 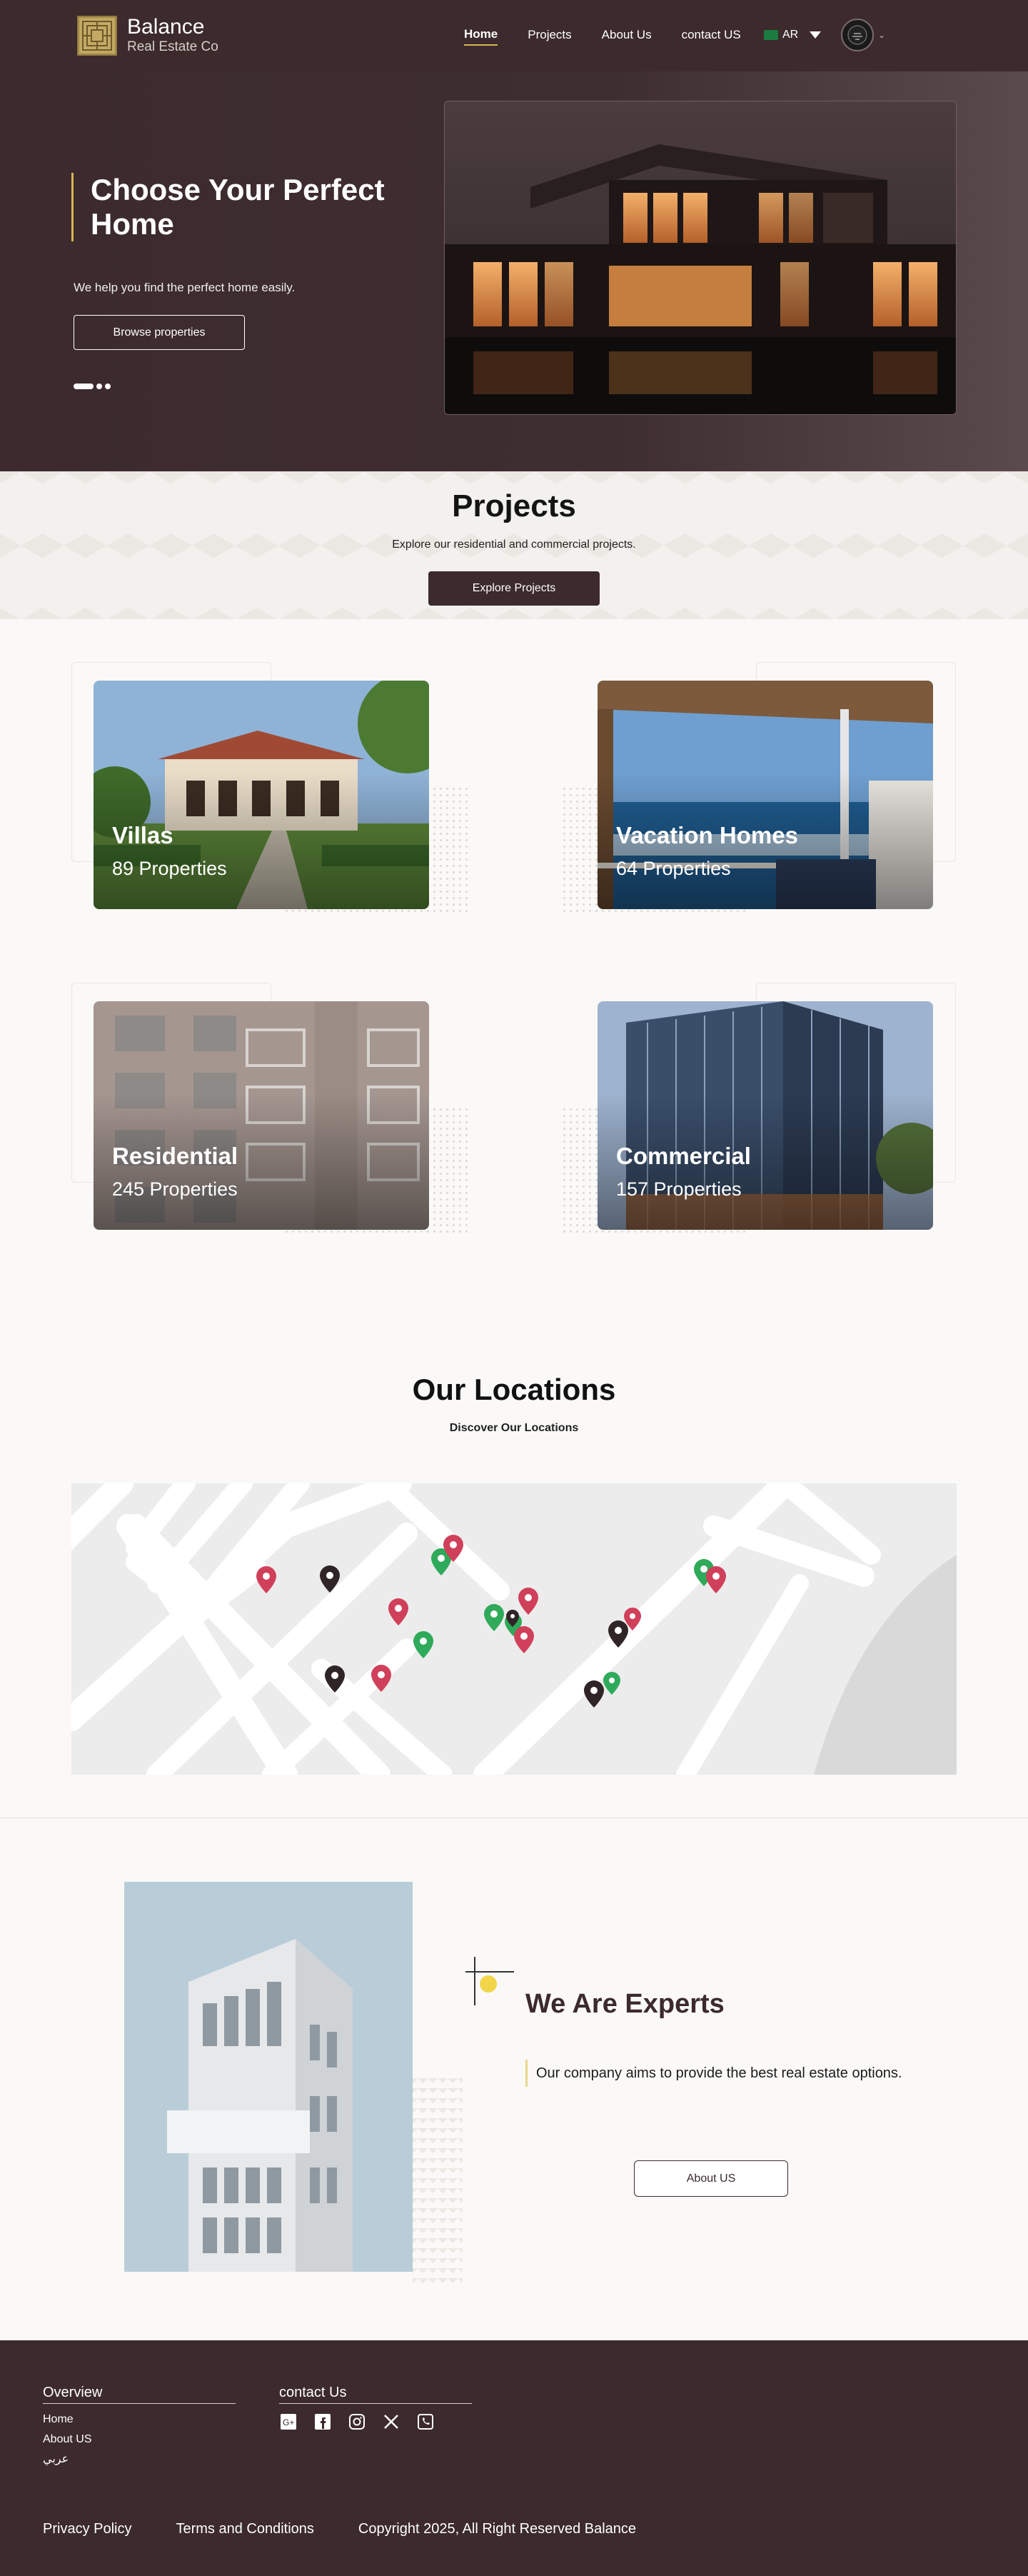 I want to click on user-menu: ⌄, so click(x=863, y=35).